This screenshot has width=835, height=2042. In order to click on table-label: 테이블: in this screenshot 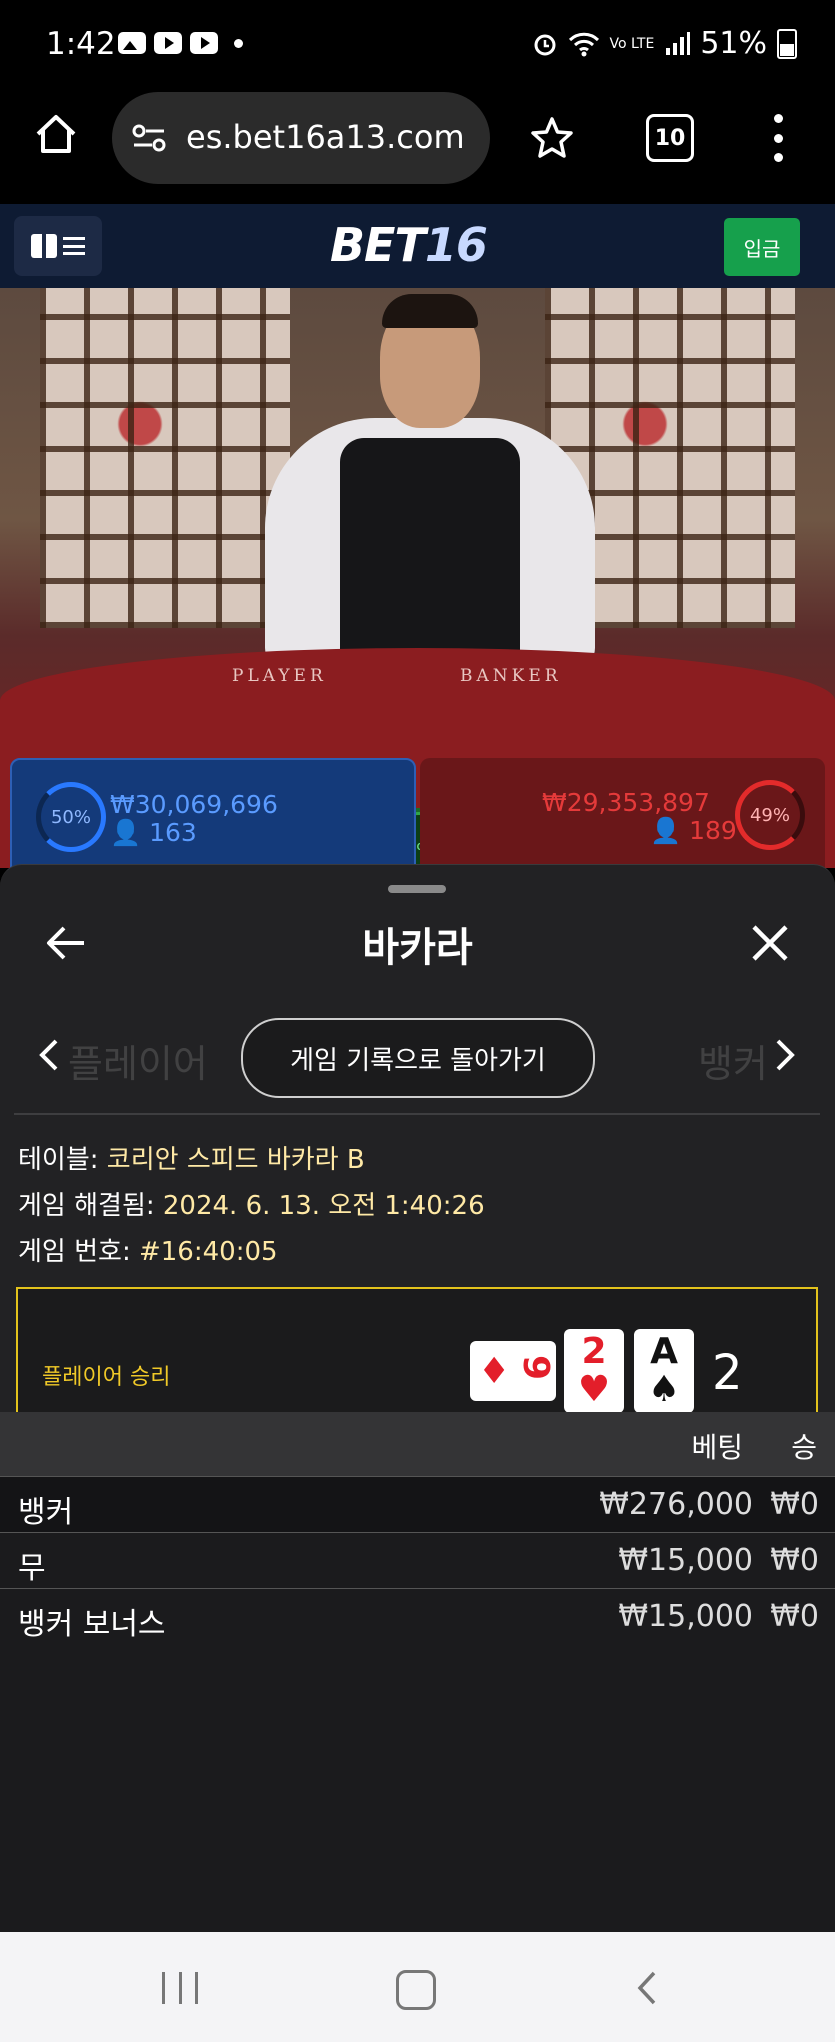, I will do `click(58, 1160)`.